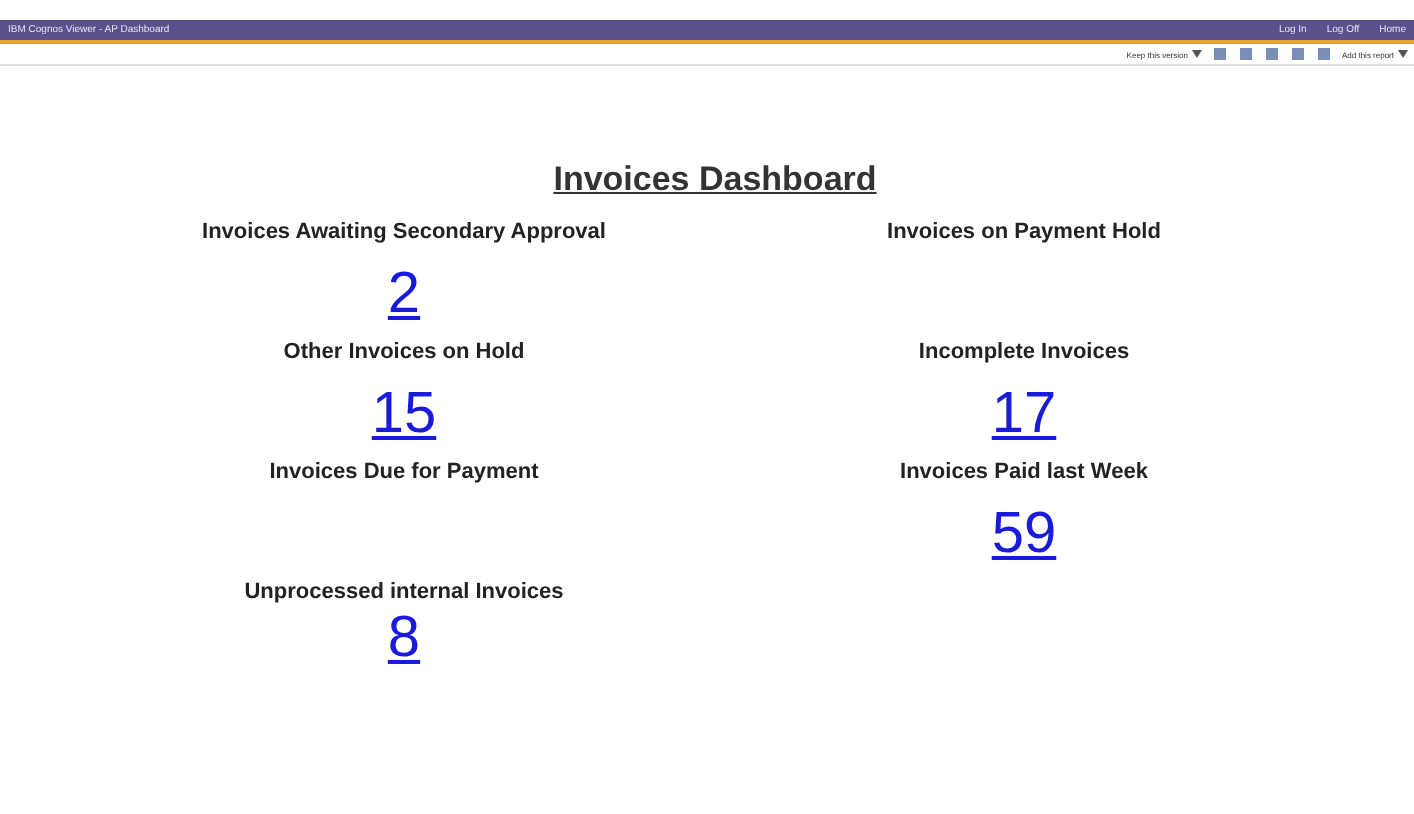  What do you see at coordinates (404, 592) in the screenshot?
I see `tile-title: Unprocessed internal Invoices` at bounding box center [404, 592].